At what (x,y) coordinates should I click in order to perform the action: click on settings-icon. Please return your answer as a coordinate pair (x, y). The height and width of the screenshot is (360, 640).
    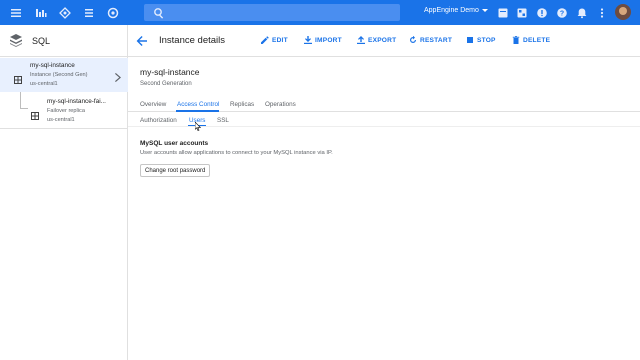
    Looking at the image, I should click on (112, 12).